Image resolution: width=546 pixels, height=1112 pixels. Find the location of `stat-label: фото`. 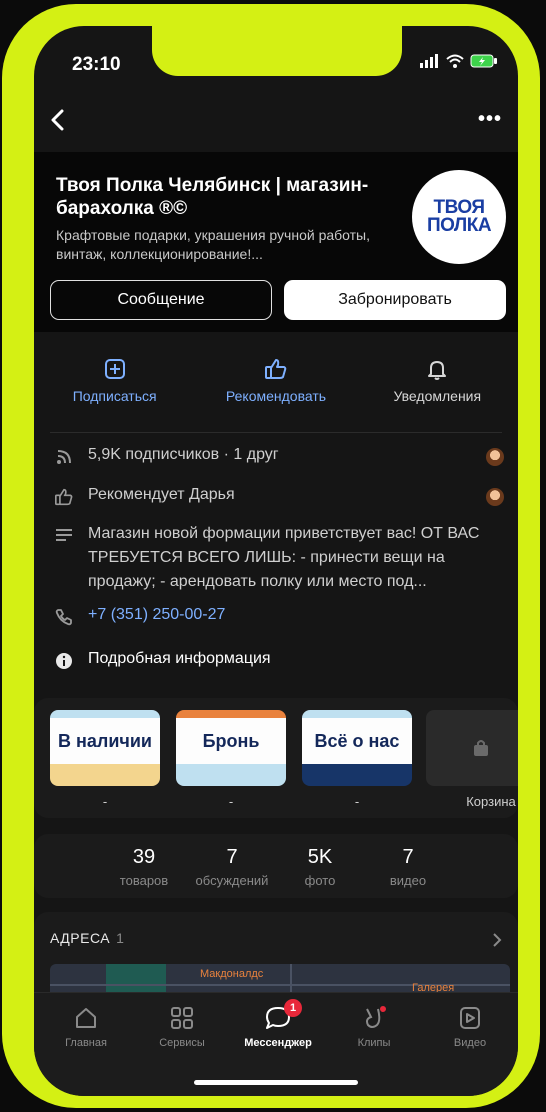

stat-label: фото is located at coordinates (320, 880).